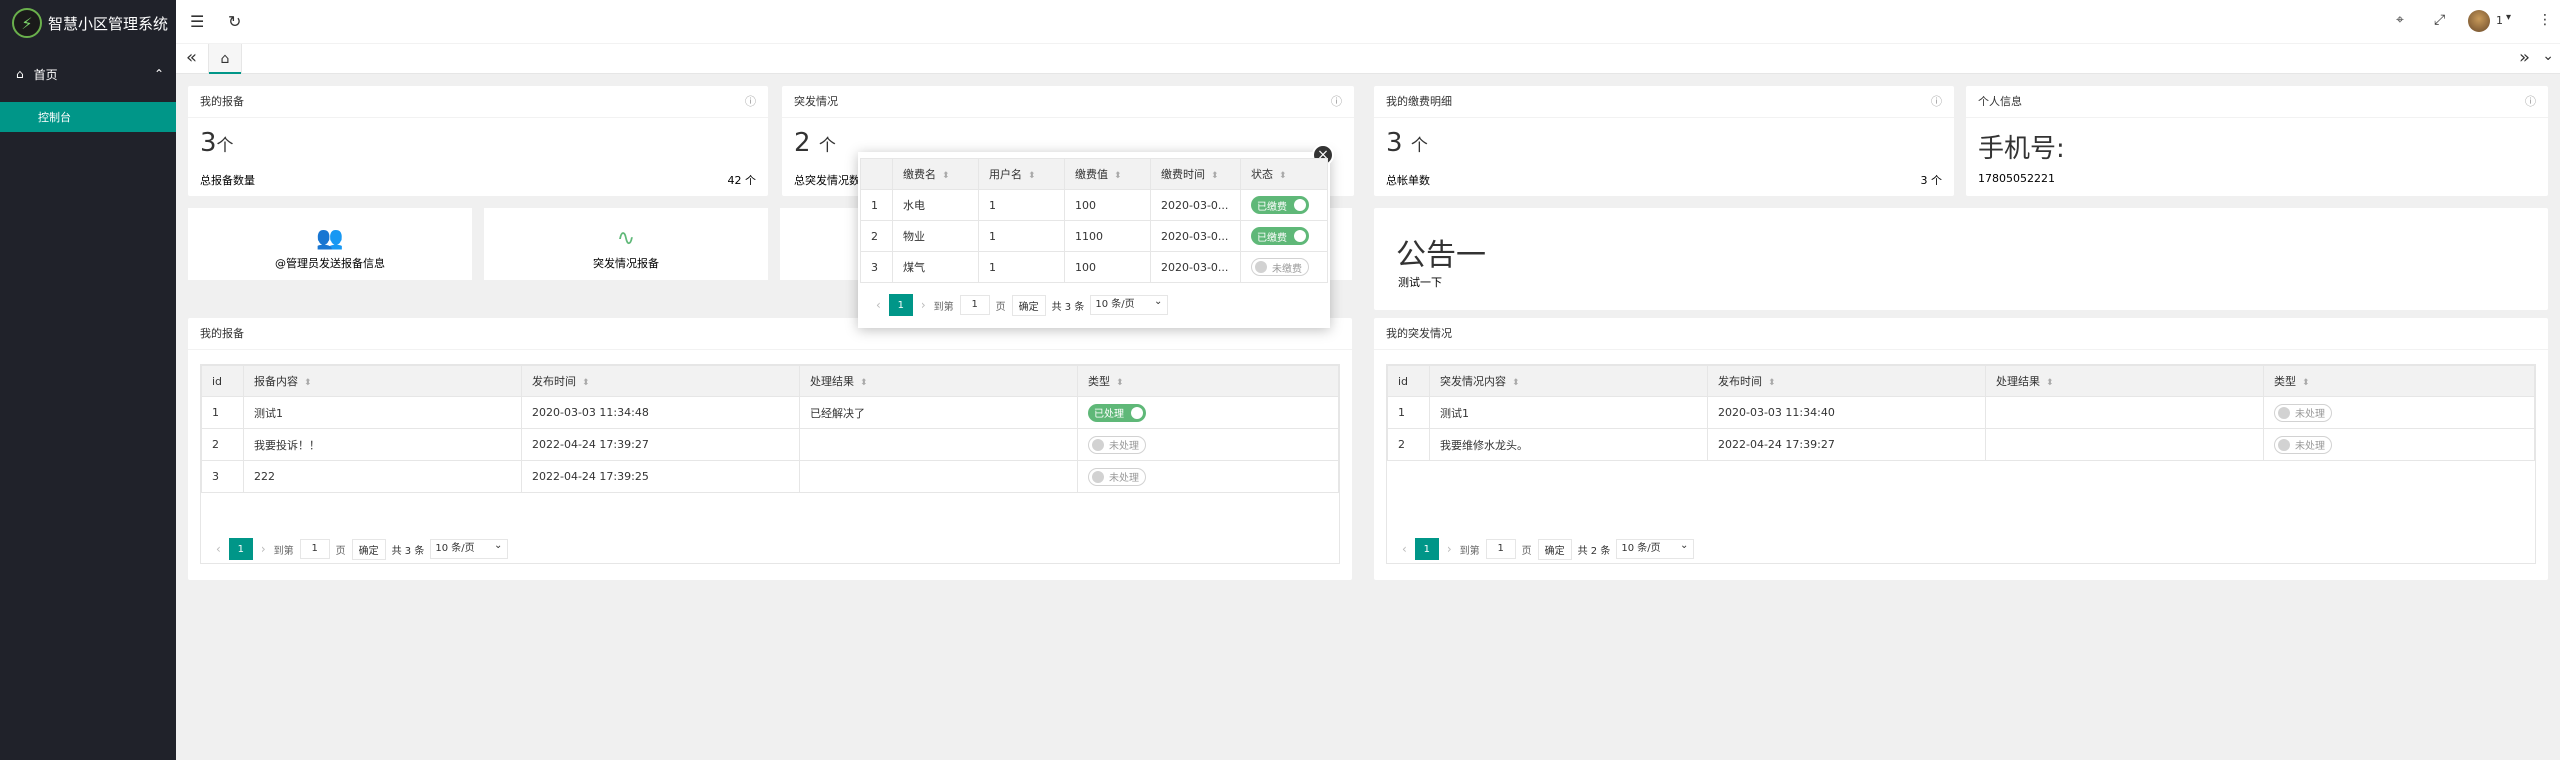 The image size is (2560, 760). I want to click on status-toggle: 已处理, so click(1117, 412).